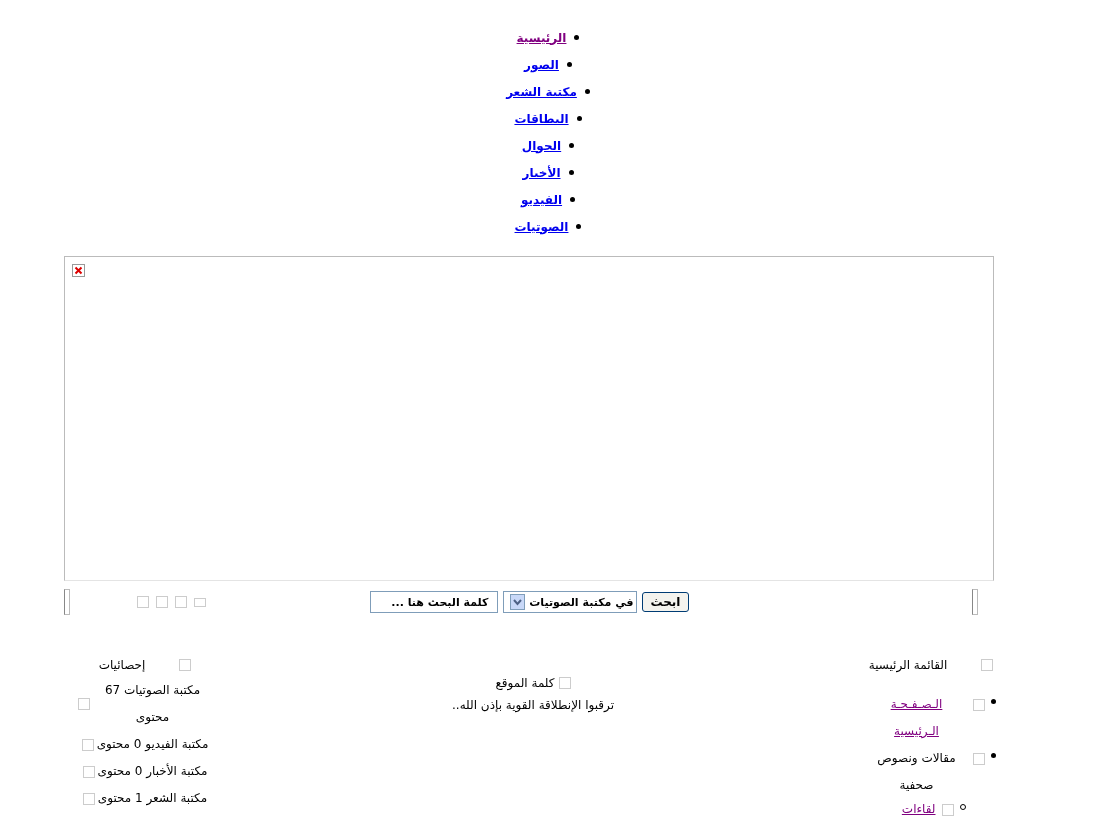  I want to click on menu-link: لقاءات, so click(918, 808).